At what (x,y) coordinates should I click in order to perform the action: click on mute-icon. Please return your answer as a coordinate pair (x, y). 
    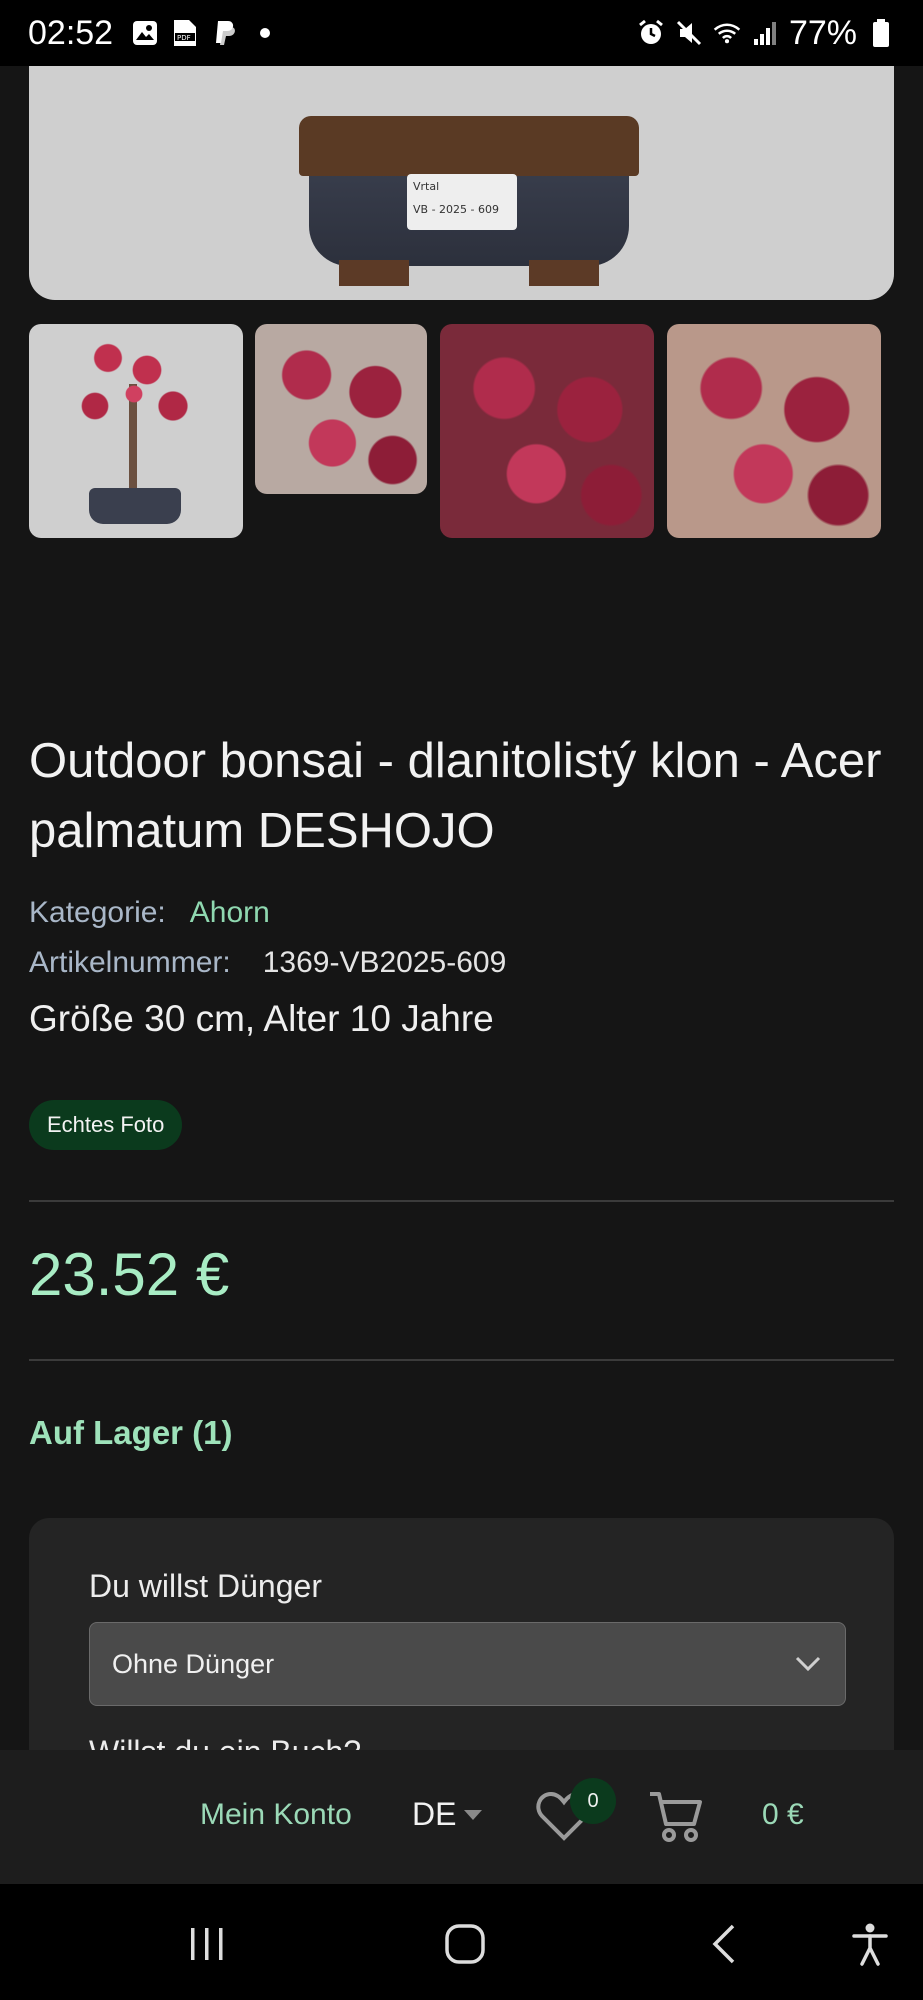
    Looking at the image, I should click on (689, 33).